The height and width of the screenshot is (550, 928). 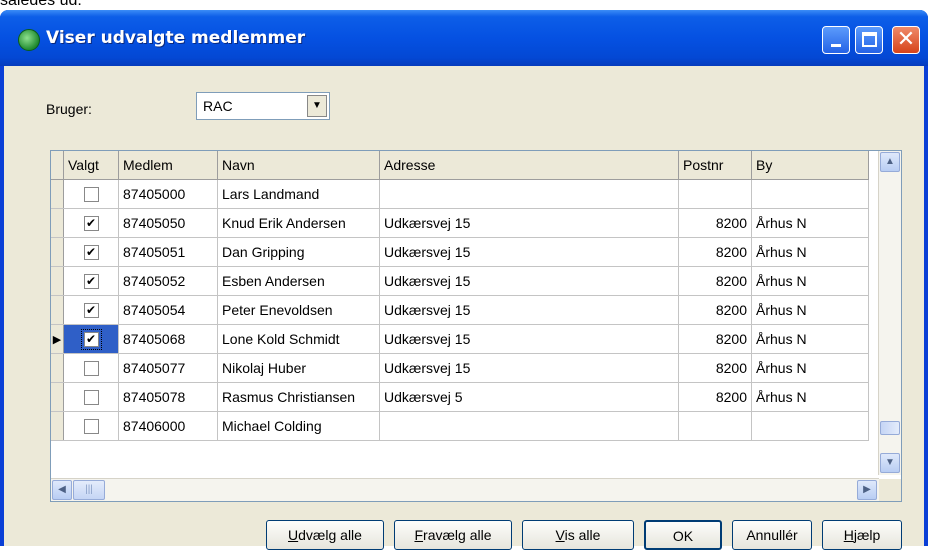 I want to click on vertical-scroll-thumb, so click(x=890, y=428).